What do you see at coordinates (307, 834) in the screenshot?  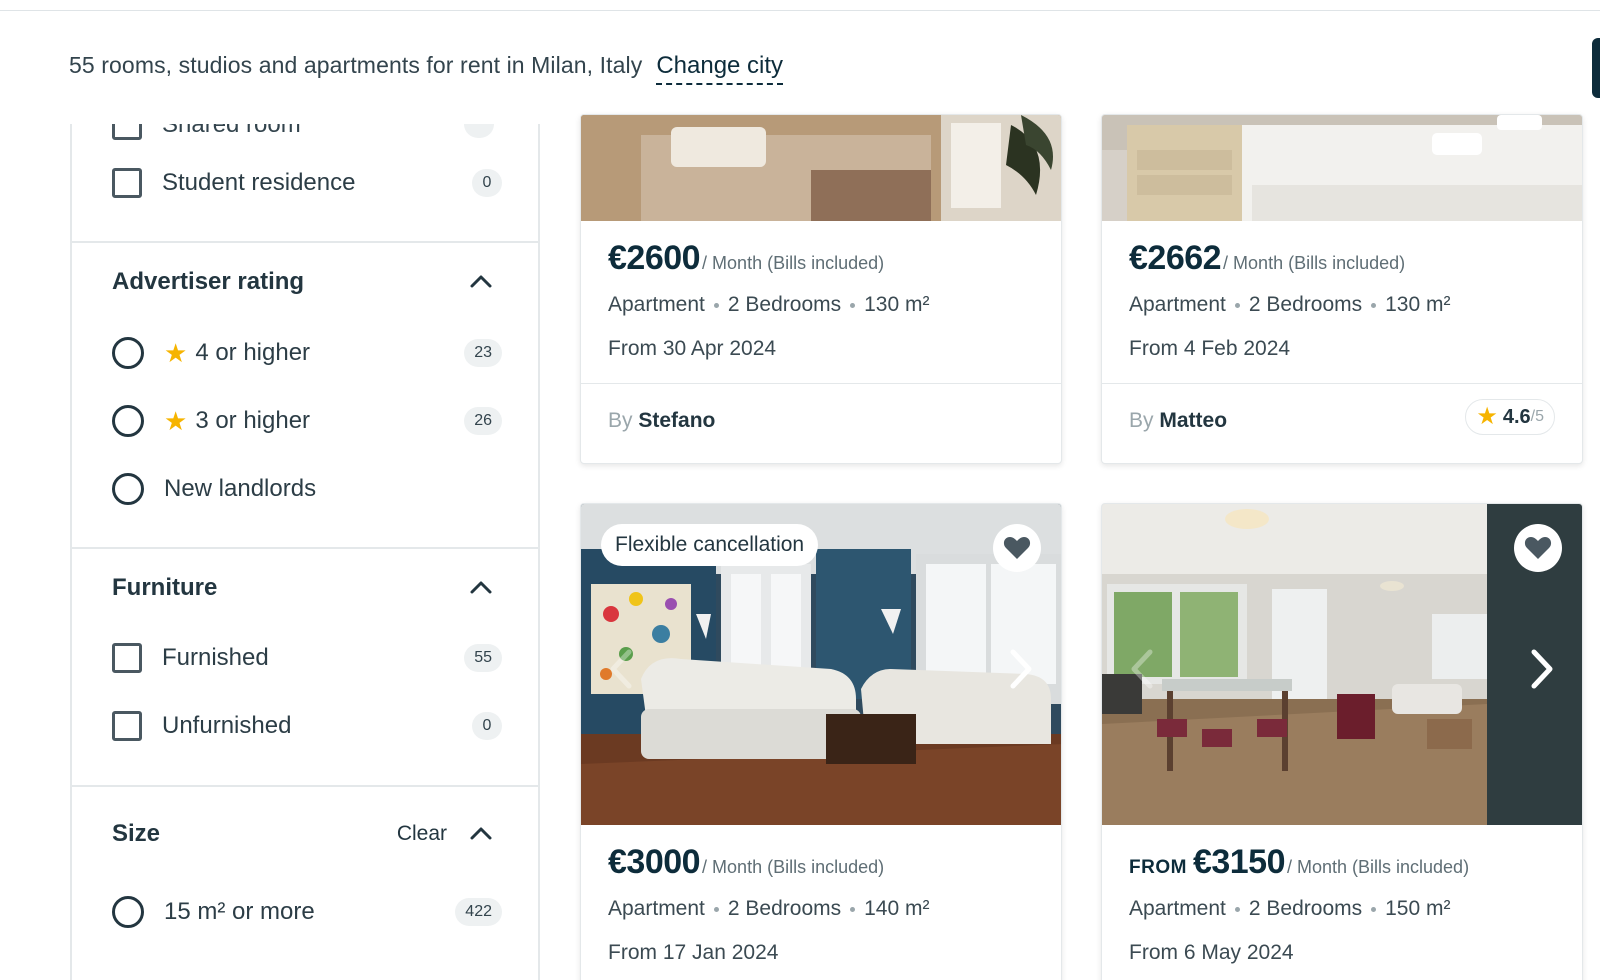 I see `section-size: Size Clear` at bounding box center [307, 834].